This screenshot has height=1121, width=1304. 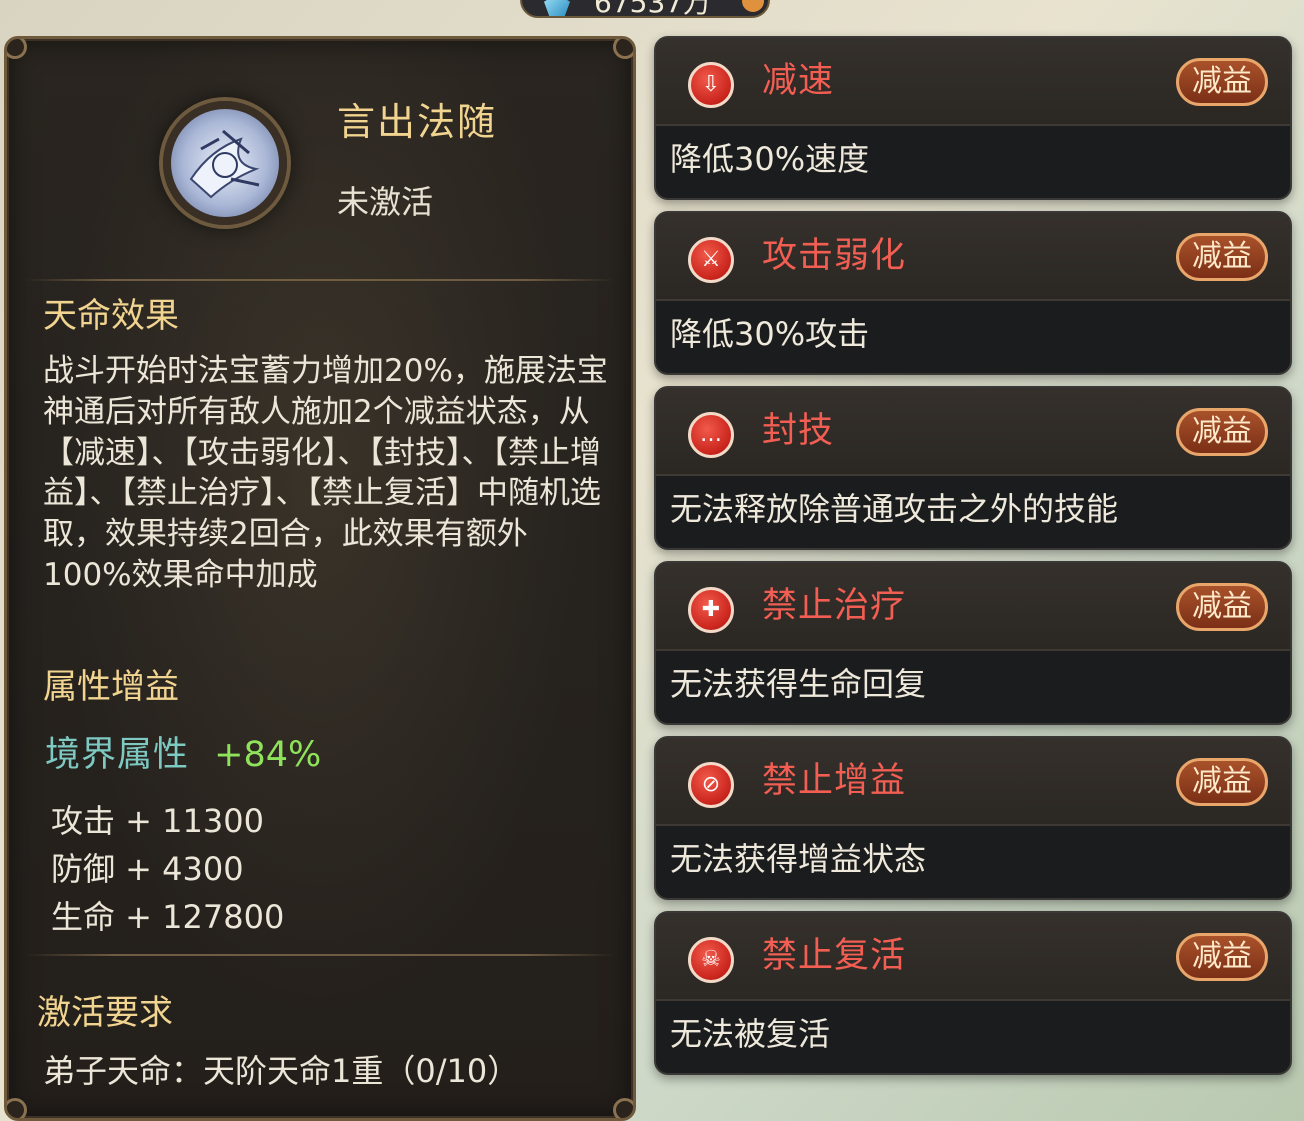 I want to click on debuff-card-no-revive: ☠ 禁止复活 减益 无法被复活, so click(x=973, y=993).